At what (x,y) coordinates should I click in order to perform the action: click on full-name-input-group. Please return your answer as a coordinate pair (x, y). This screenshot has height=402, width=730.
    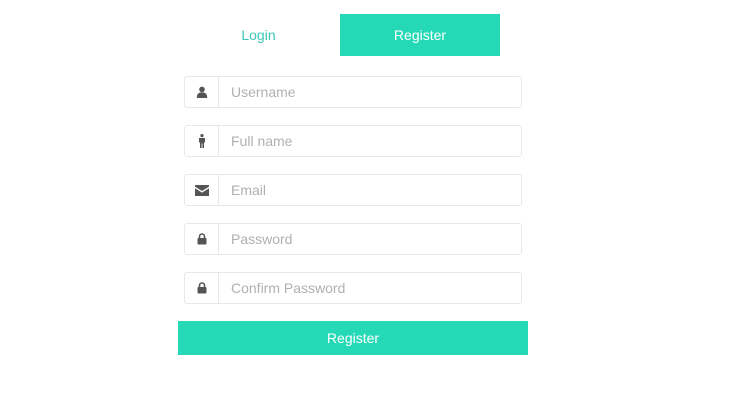
    Looking at the image, I should click on (353, 141).